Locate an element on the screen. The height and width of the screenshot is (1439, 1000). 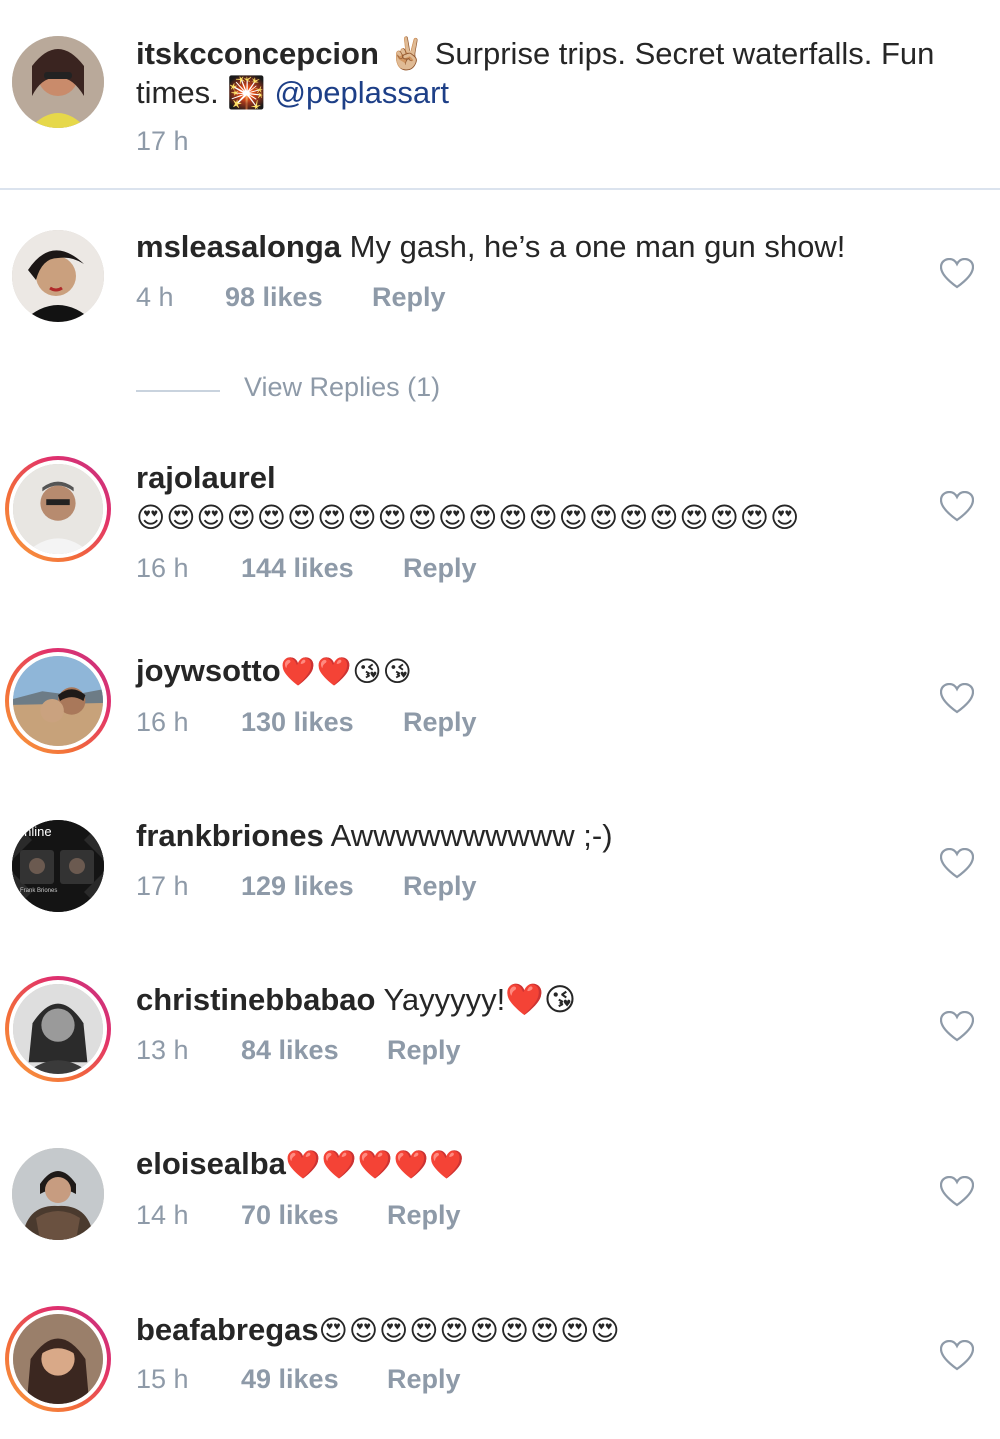
avatar-beafabregas is located at coordinates (58, 1359).